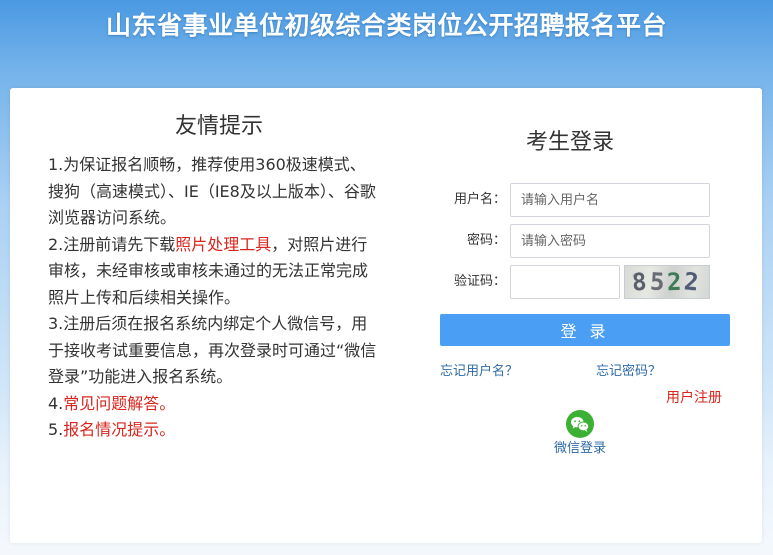 The width and height of the screenshot is (773, 555). Describe the element at coordinates (569, 142) in the screenshot. I see `login-title: 考生登录` at that location.